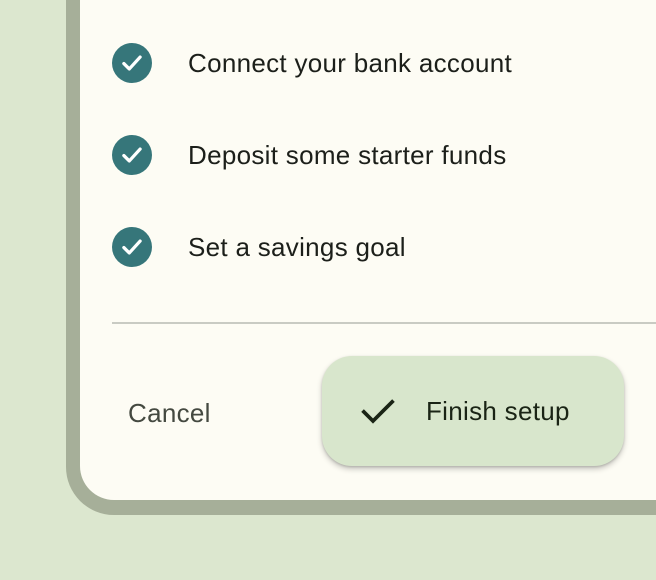 This screenshot has height=580, width=656. Describe the element at coordinates (297, 246) in the screenshot. I see `step-label: Set a savings goal` at that location.